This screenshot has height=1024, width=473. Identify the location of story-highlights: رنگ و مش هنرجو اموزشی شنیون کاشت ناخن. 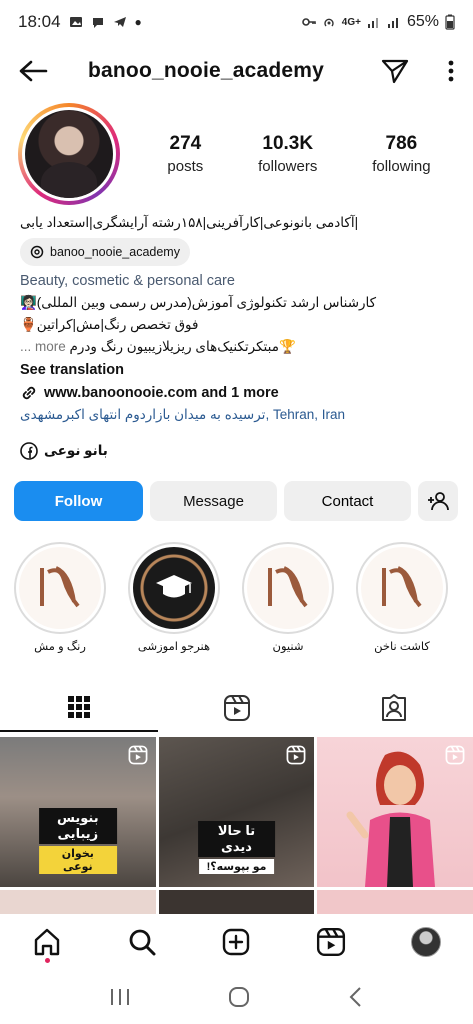
(243, 599).